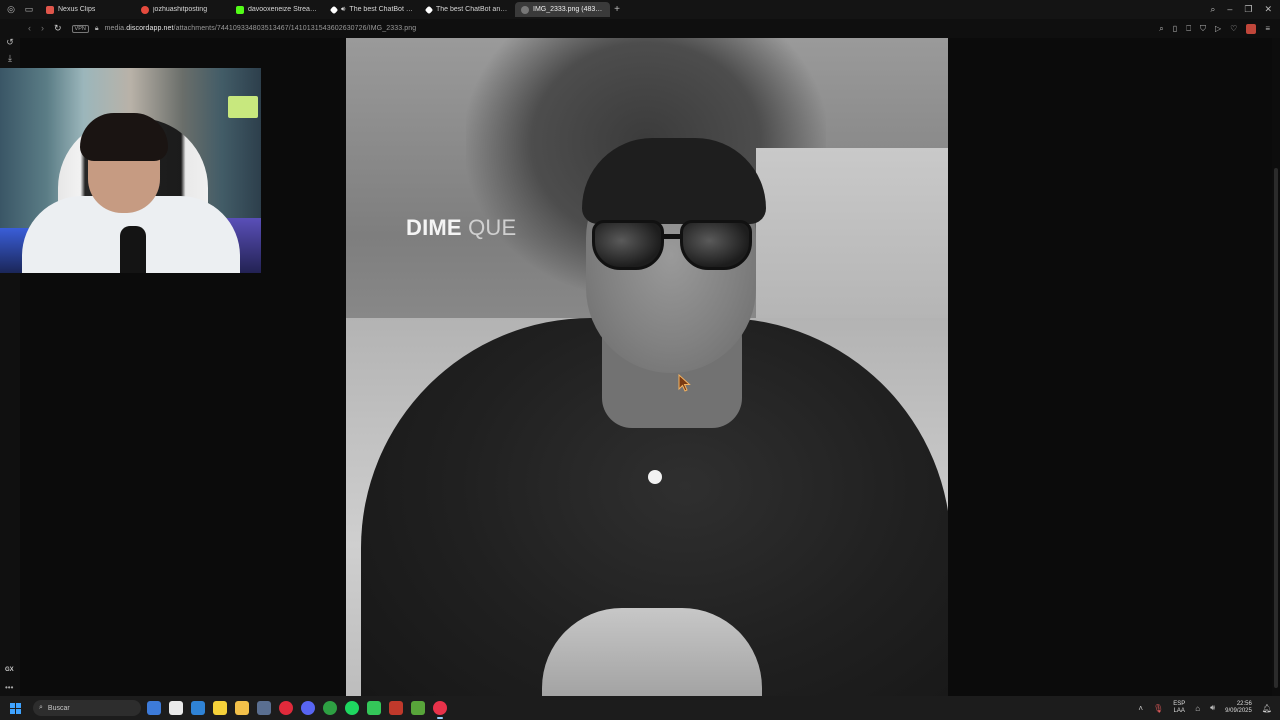 The height and width of the screenshot is (720, 1280). I want to click on tab-1: jozhuashitposting, so click(182, 9).